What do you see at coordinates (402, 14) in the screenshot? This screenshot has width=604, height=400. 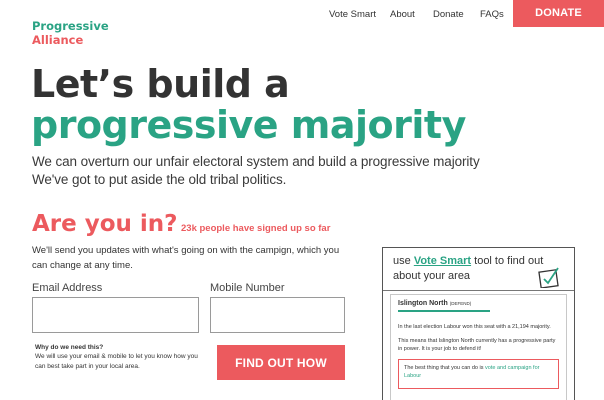 I see `nav-about: About` at bounding box center [402, 14].